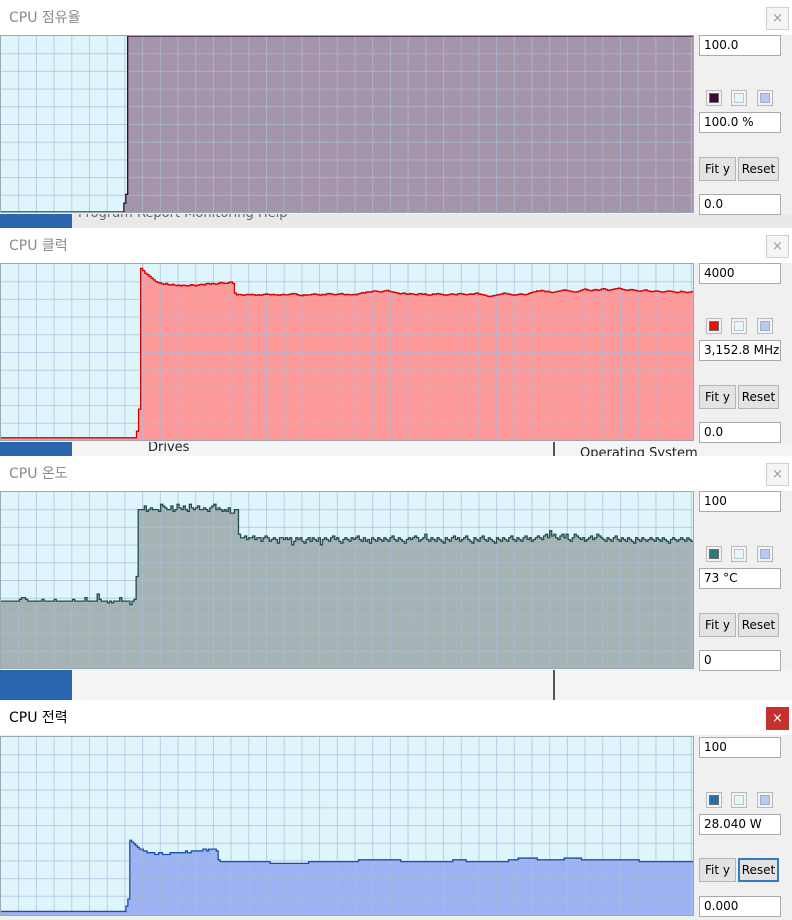 The image size is (792, 920). I want to click on clock-titlebar: CPU 클럭 ×, so click(396, 245).